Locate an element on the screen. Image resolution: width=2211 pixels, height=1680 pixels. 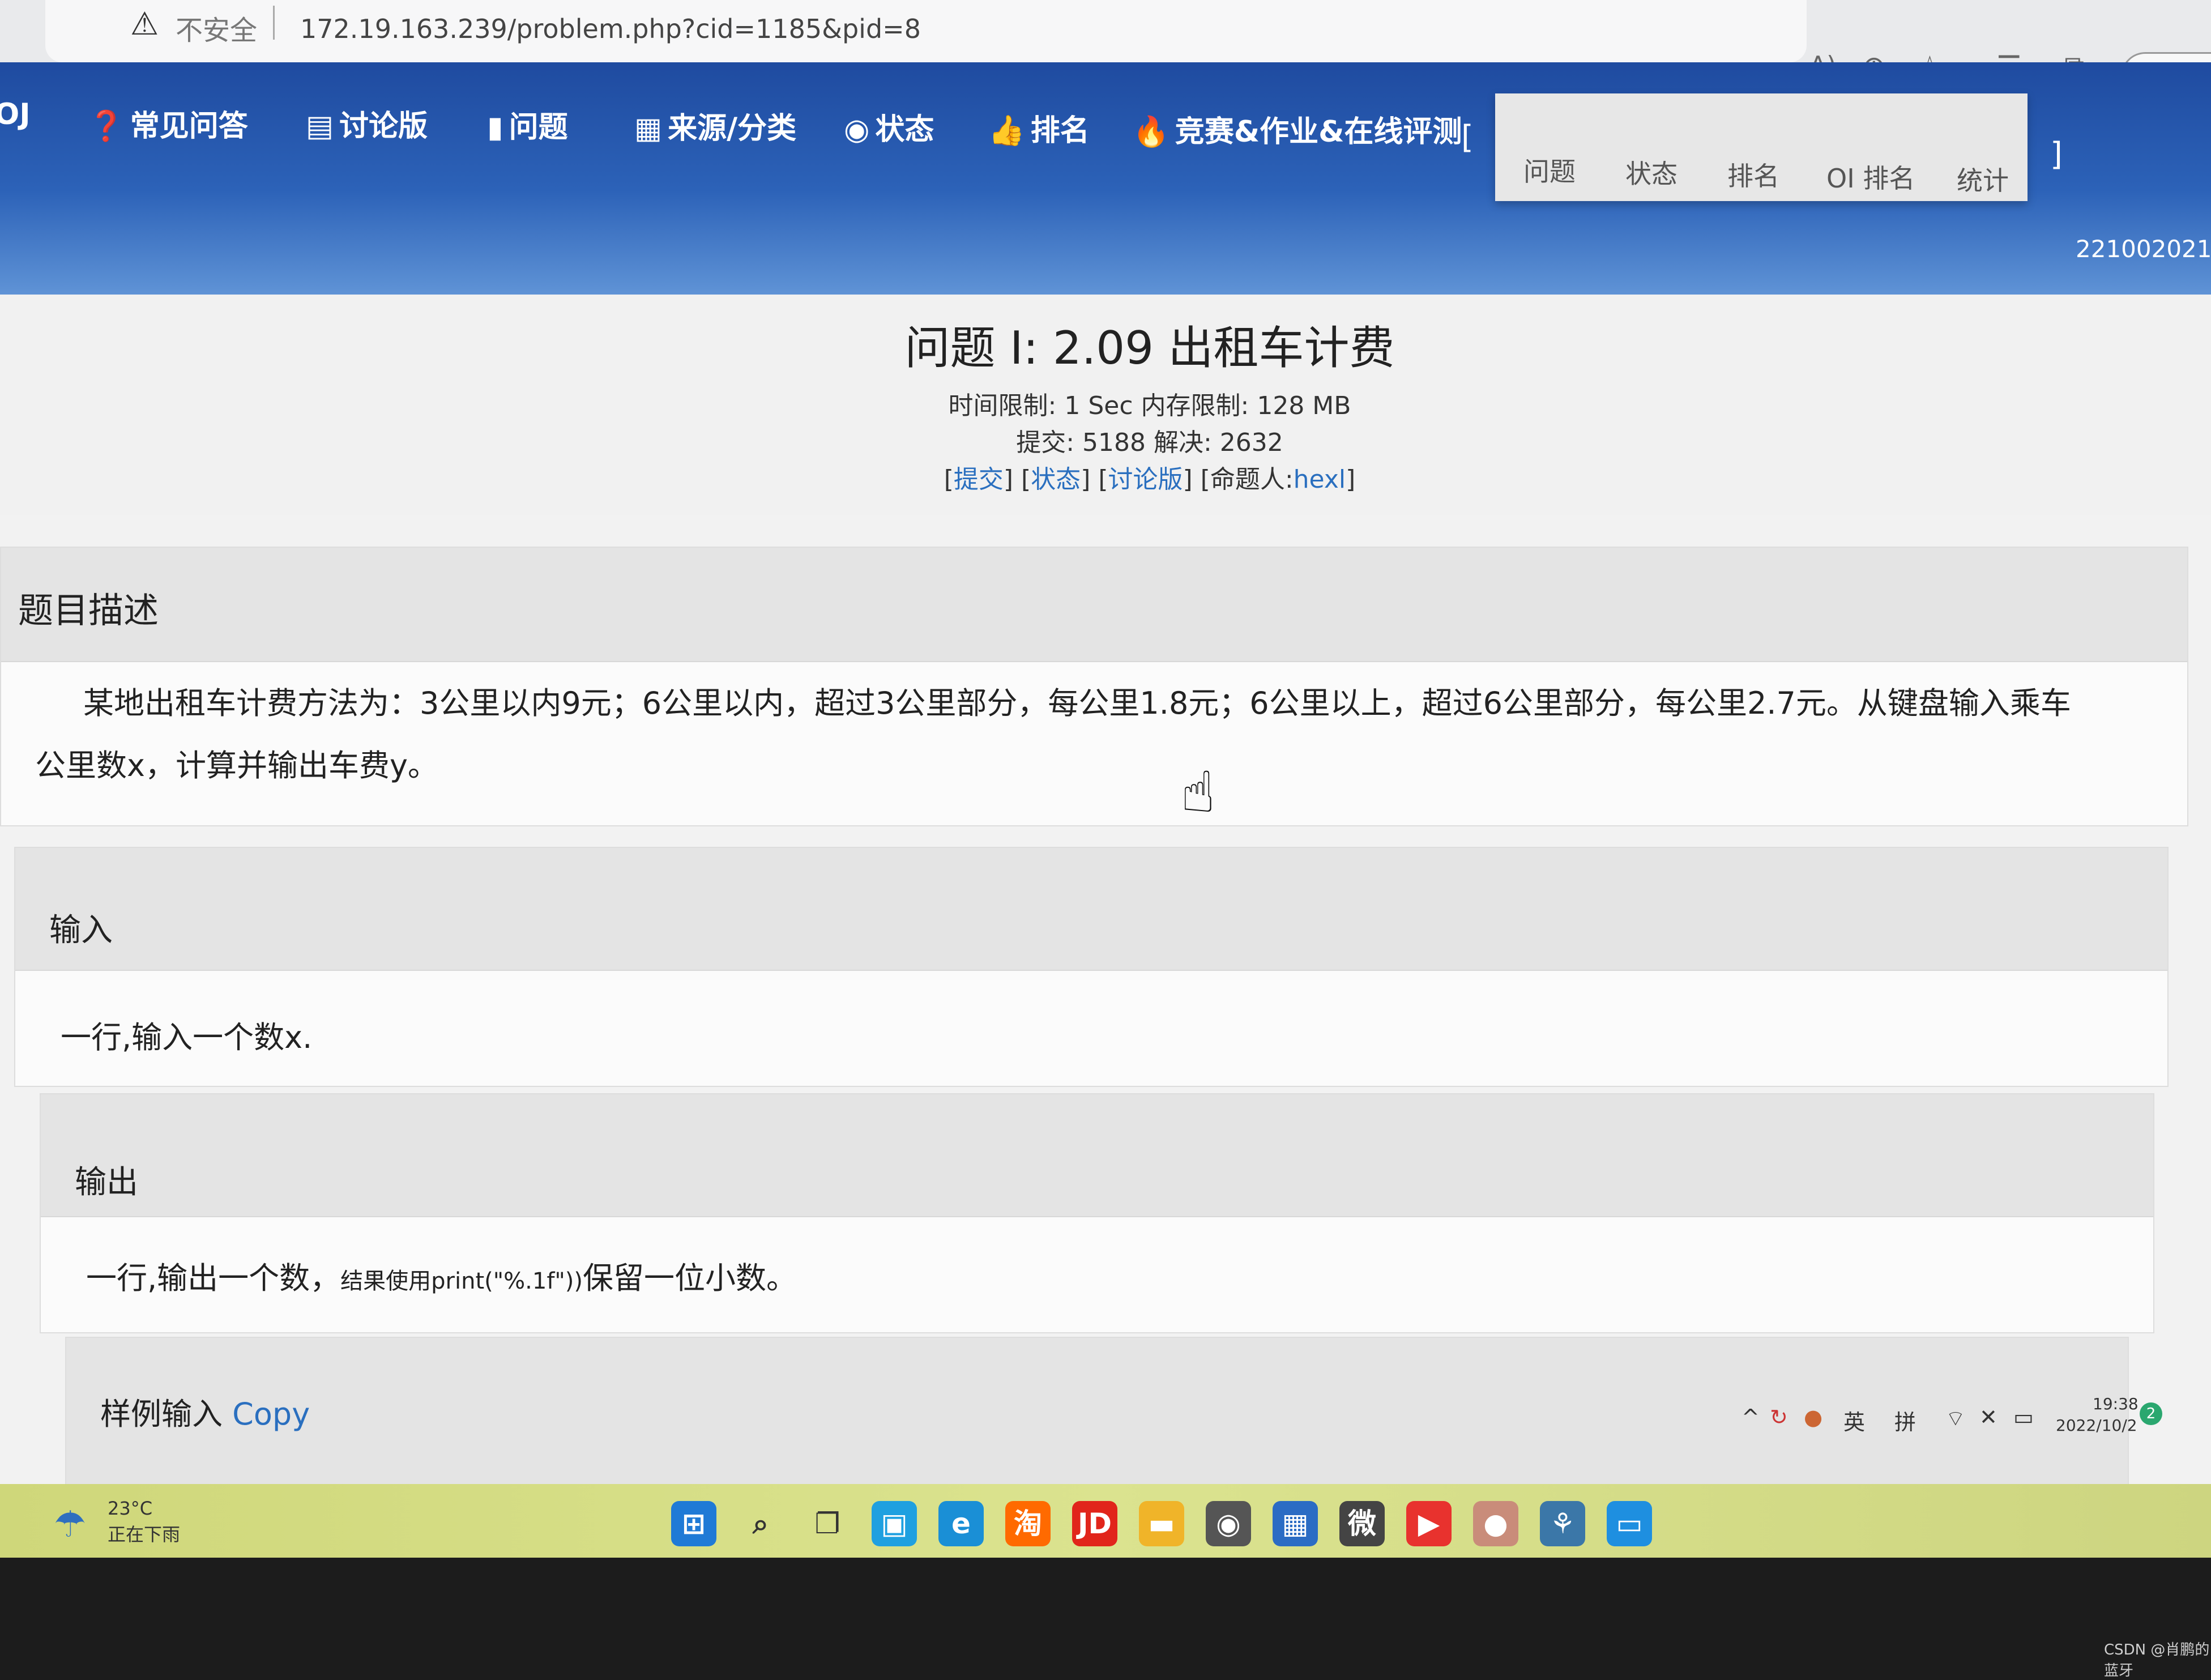
output-text-main: 一行,输出一个数， is located at coordinates (213, 1278).